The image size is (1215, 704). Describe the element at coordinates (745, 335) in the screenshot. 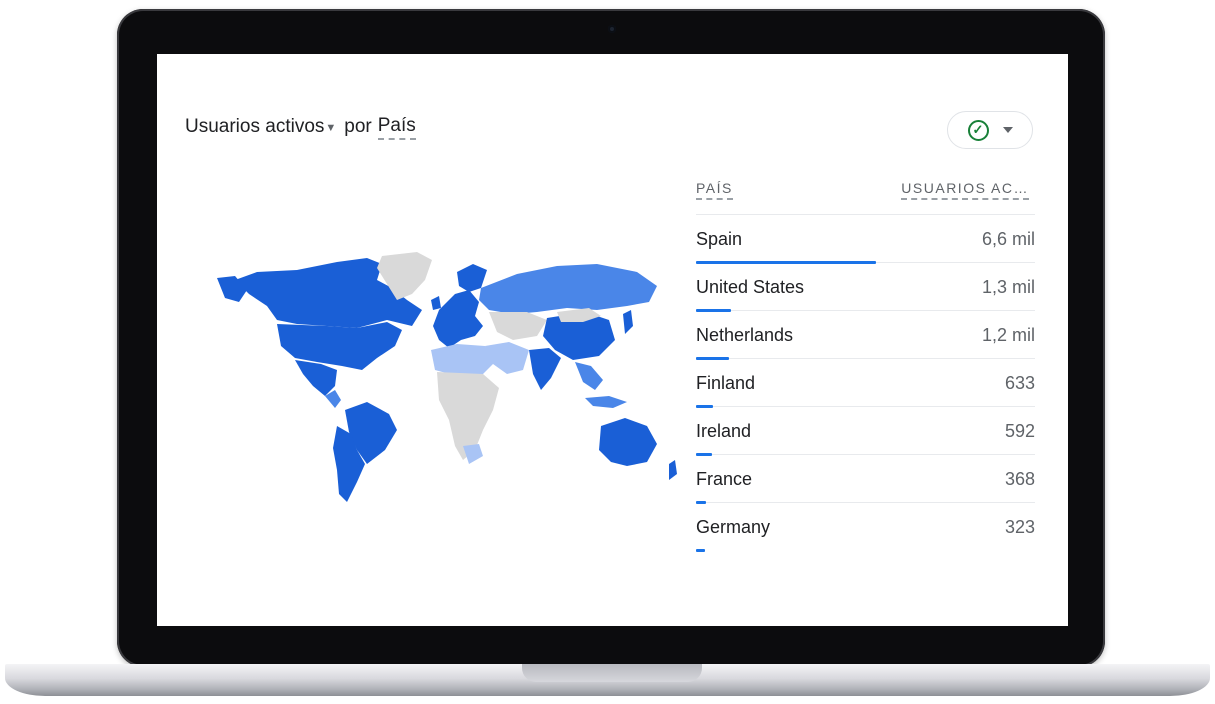

I see `country-name: Netherlands` at that location.